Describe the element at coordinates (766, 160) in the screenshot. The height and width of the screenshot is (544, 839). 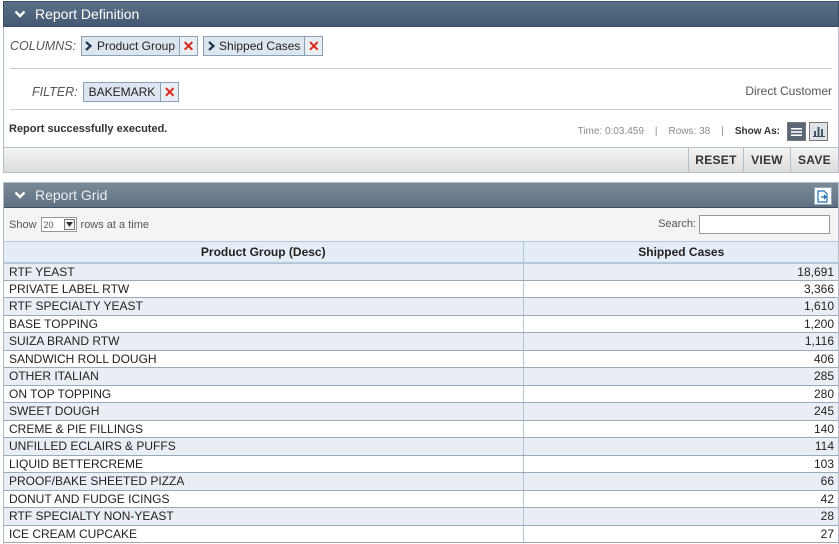
I see `view-button: VIEW` at that location.